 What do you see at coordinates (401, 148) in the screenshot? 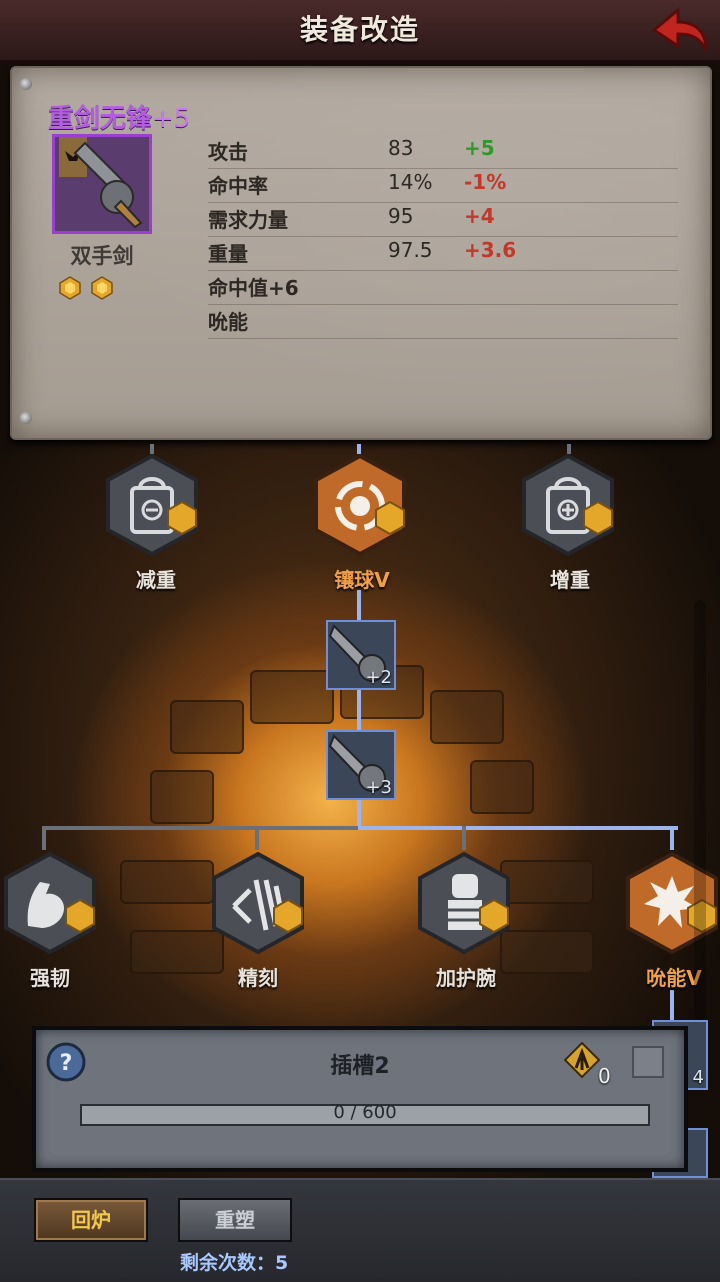
I see `stat-value: 83` at bounding box center [401, 148].